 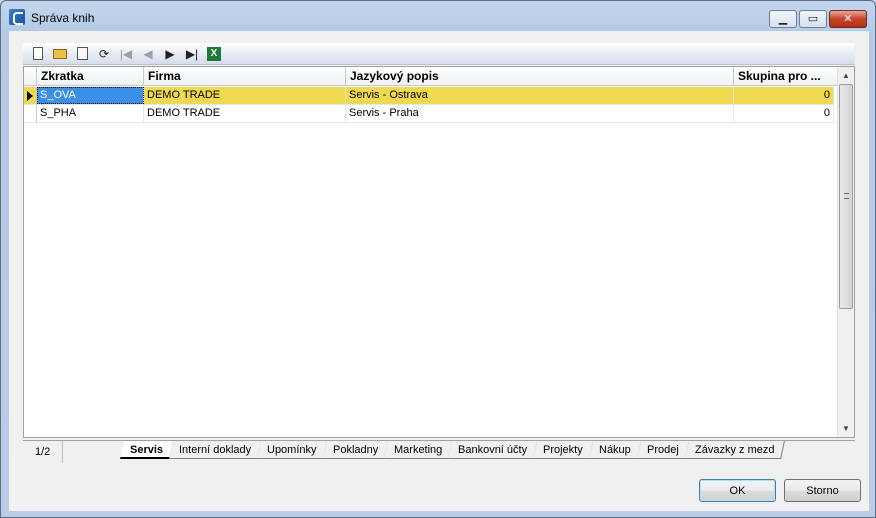 I want to click on maximize-icon: ▭, so click(x=813, y=18).